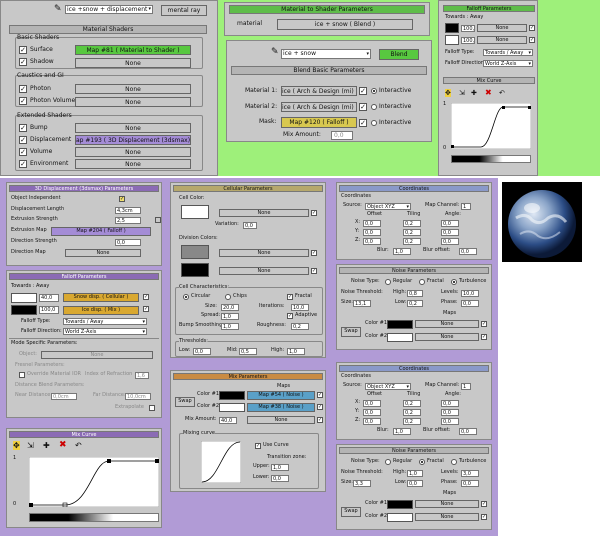 The width and height of the screenshot is (600, 536). What do you see at coordinates (296, 351) in the screenshot?
I see `high-field: 1,0` at bounding box center [296, 351].